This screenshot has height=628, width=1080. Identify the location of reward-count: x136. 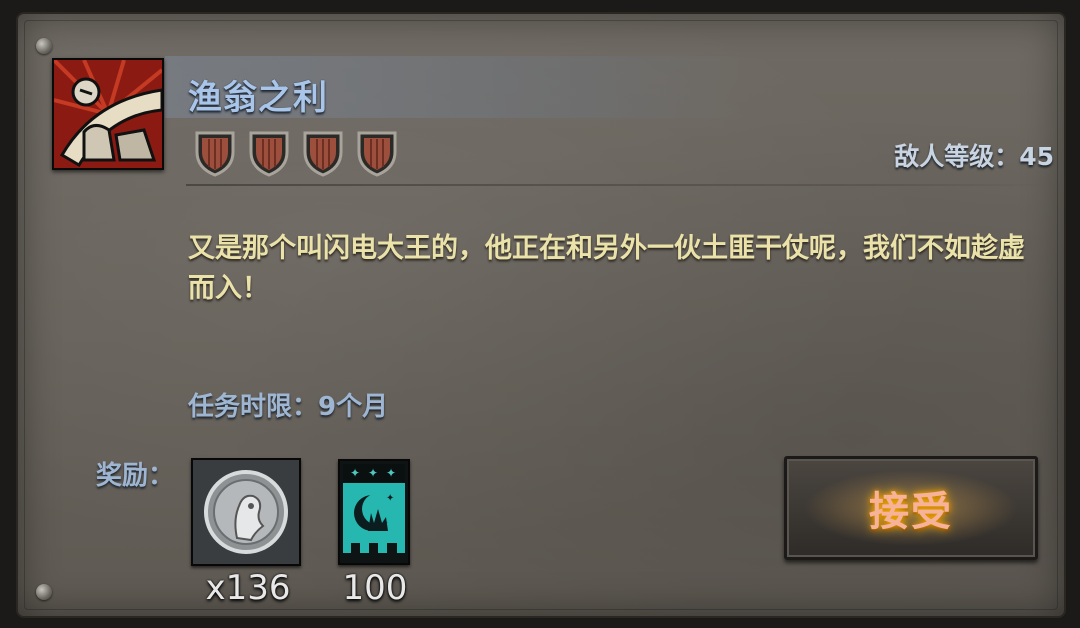
(248, 588).